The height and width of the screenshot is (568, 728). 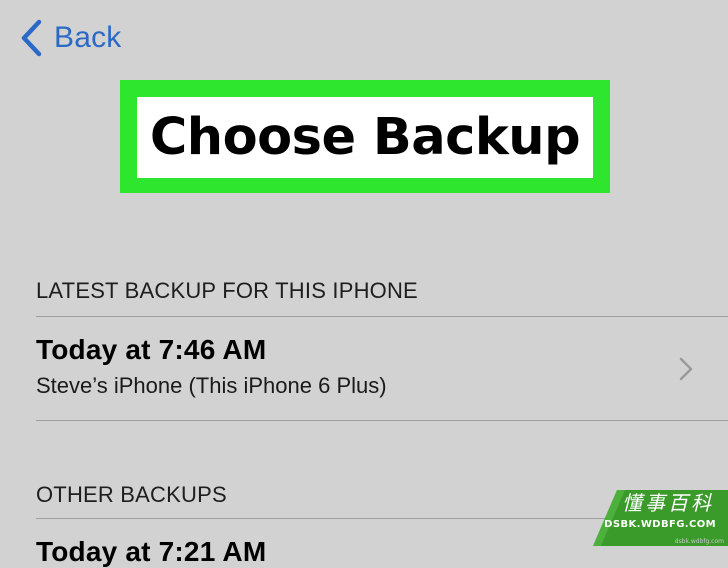 What do you see at coordinates (151, 551) in the screenshot?
I see `backup-row-title: Today at 7:21 AM` at bounding box center [151, 551].